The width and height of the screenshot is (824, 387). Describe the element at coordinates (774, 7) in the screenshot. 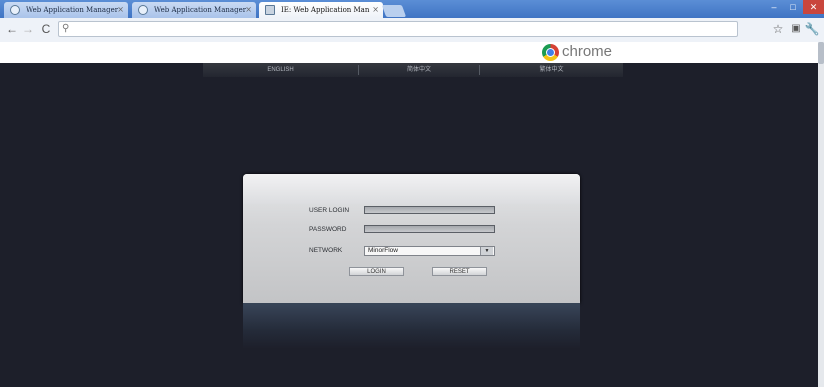

I see `minimize-button: –` at that location.